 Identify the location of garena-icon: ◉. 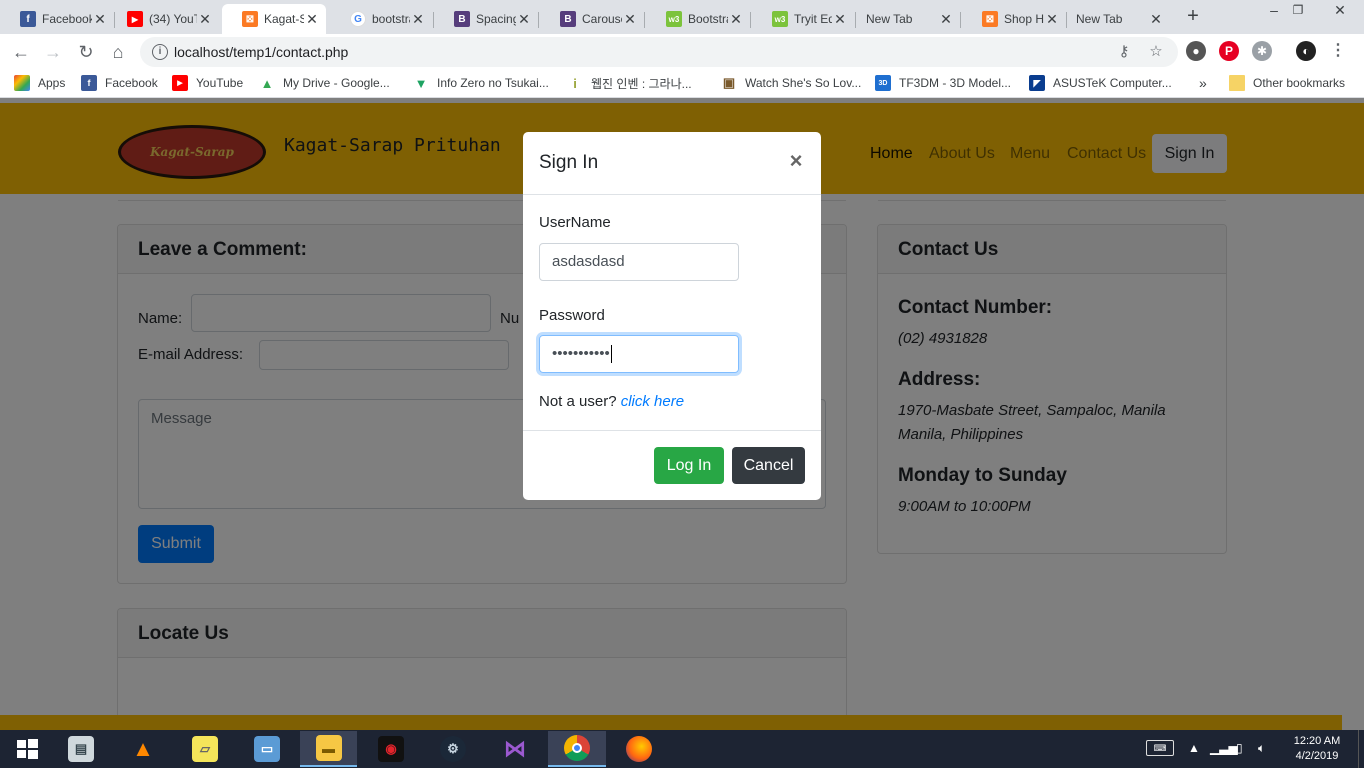
(391, 749).